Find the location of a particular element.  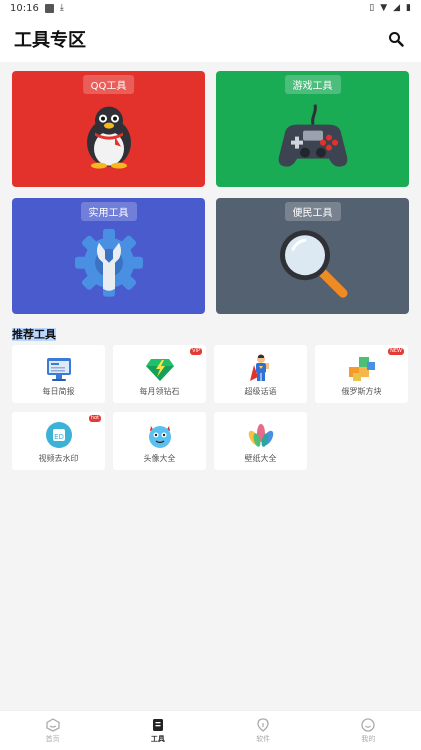

category-card-game: 游戏工具 is located at coordinates (312, 129).